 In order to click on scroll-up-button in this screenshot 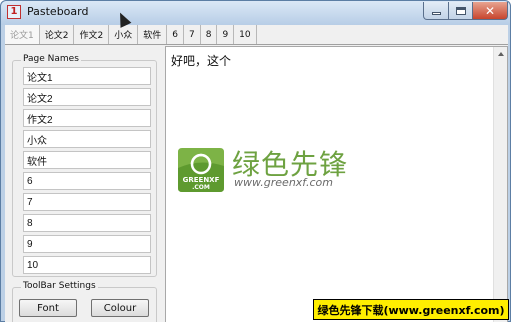, I will do `click(501, 54)`.